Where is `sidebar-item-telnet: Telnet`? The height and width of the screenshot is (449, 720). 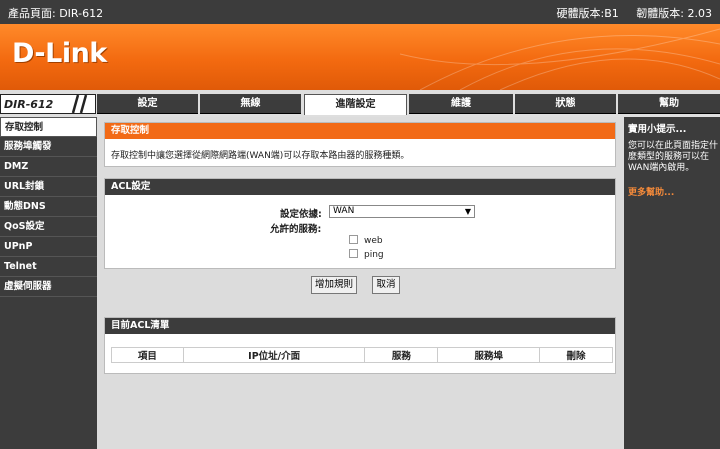
sidebar-item-telnet: Telnet is located at coordinates (48, 267).